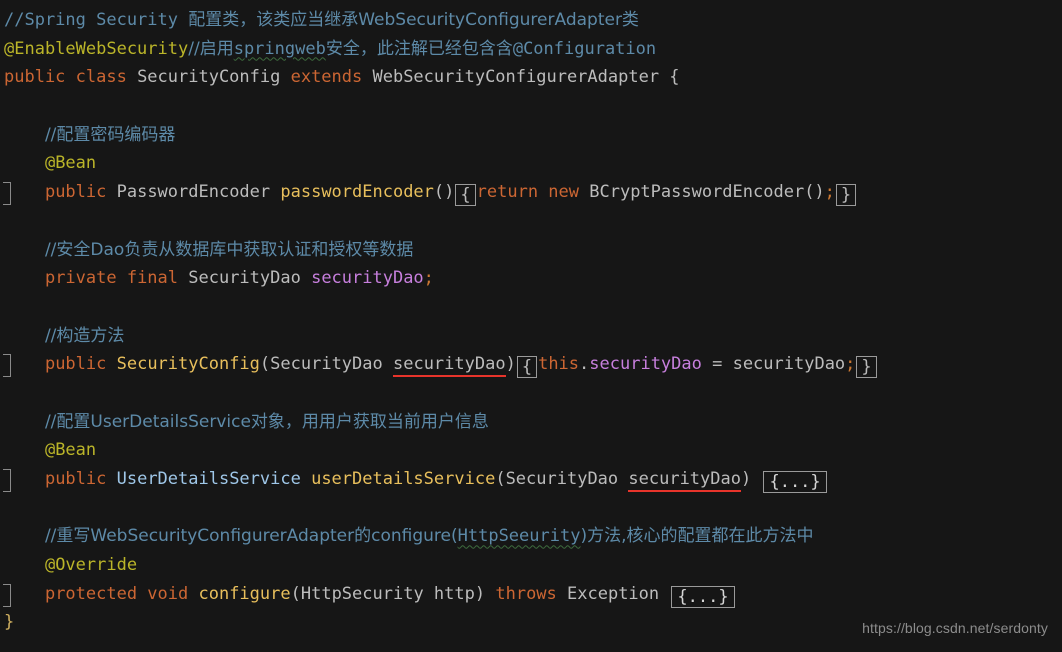 Image resolution: width=1062 pixels, height=652 pixels. Describe the element at coordinates (331, 77) in the screenshot. I see `code-token: extends` at that location.